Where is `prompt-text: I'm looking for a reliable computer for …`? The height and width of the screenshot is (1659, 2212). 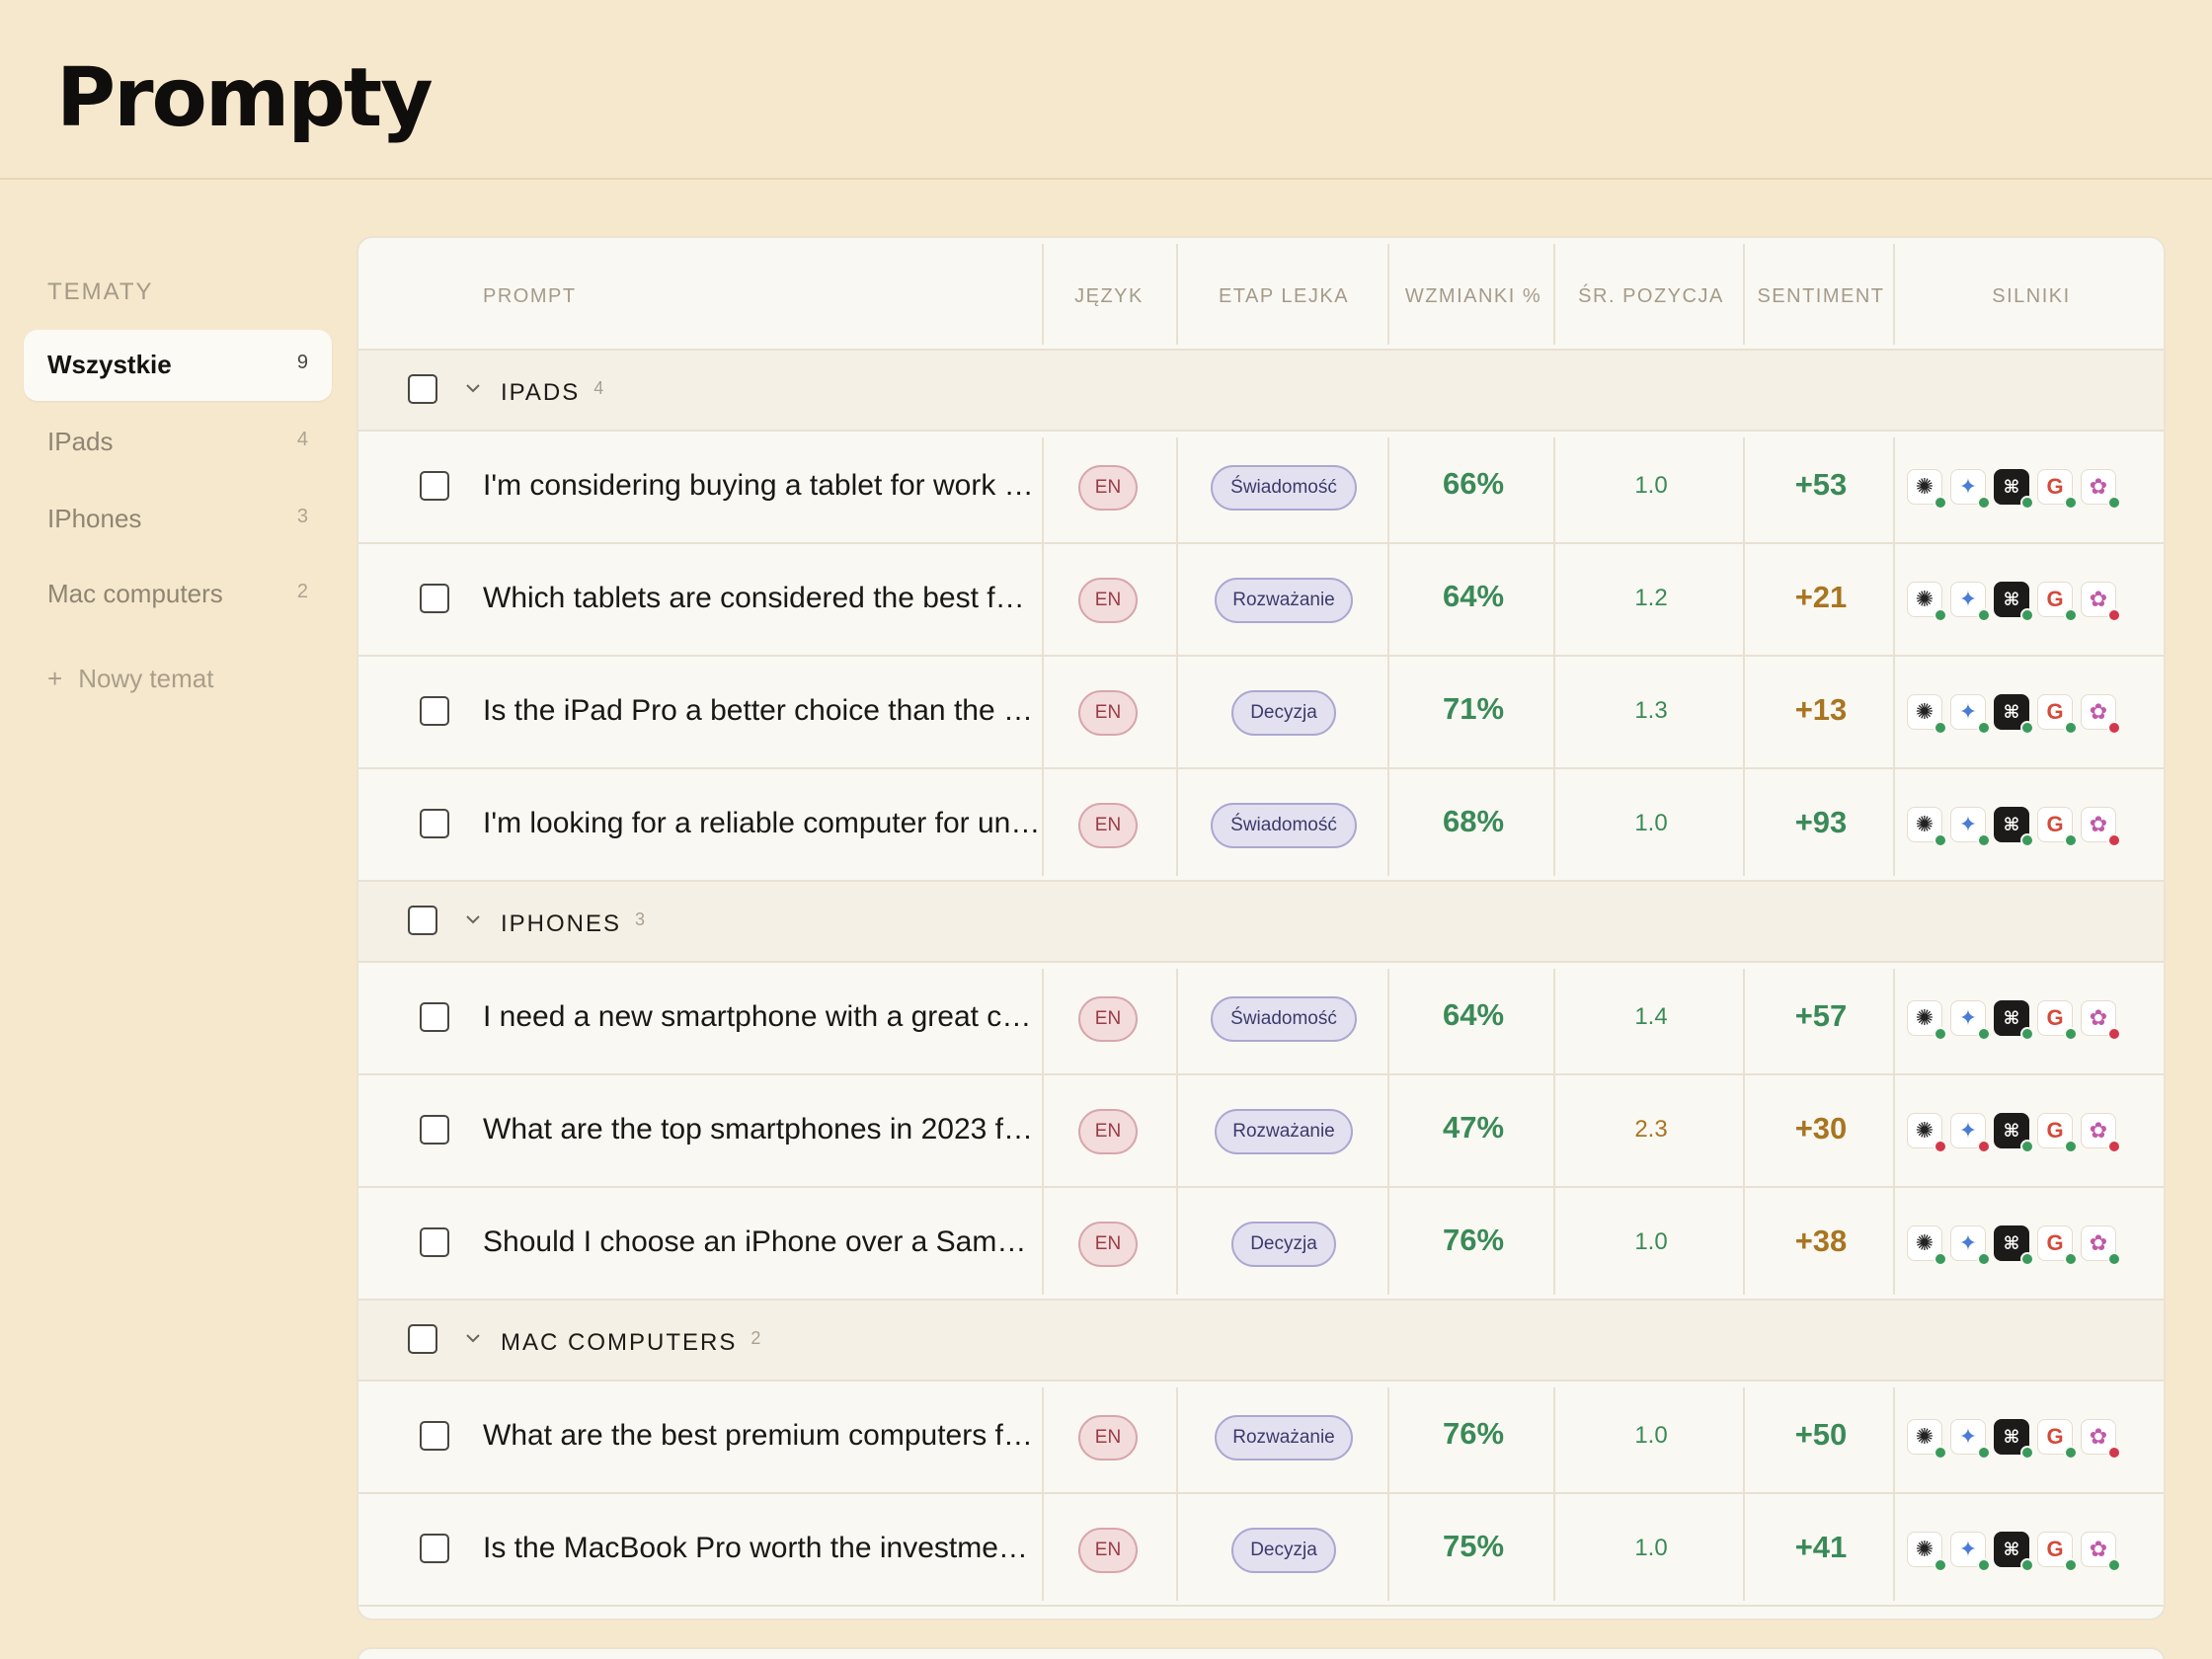 prompt-text: I'm looking for a reliable computer for … is located at coordinates (762, 824).